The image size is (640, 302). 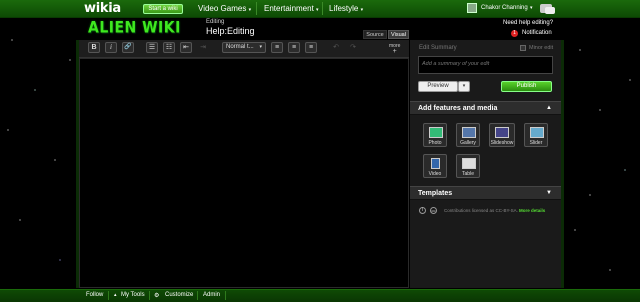 I want to click on nav-item-label: Video Games, so click(x=222, y=8).